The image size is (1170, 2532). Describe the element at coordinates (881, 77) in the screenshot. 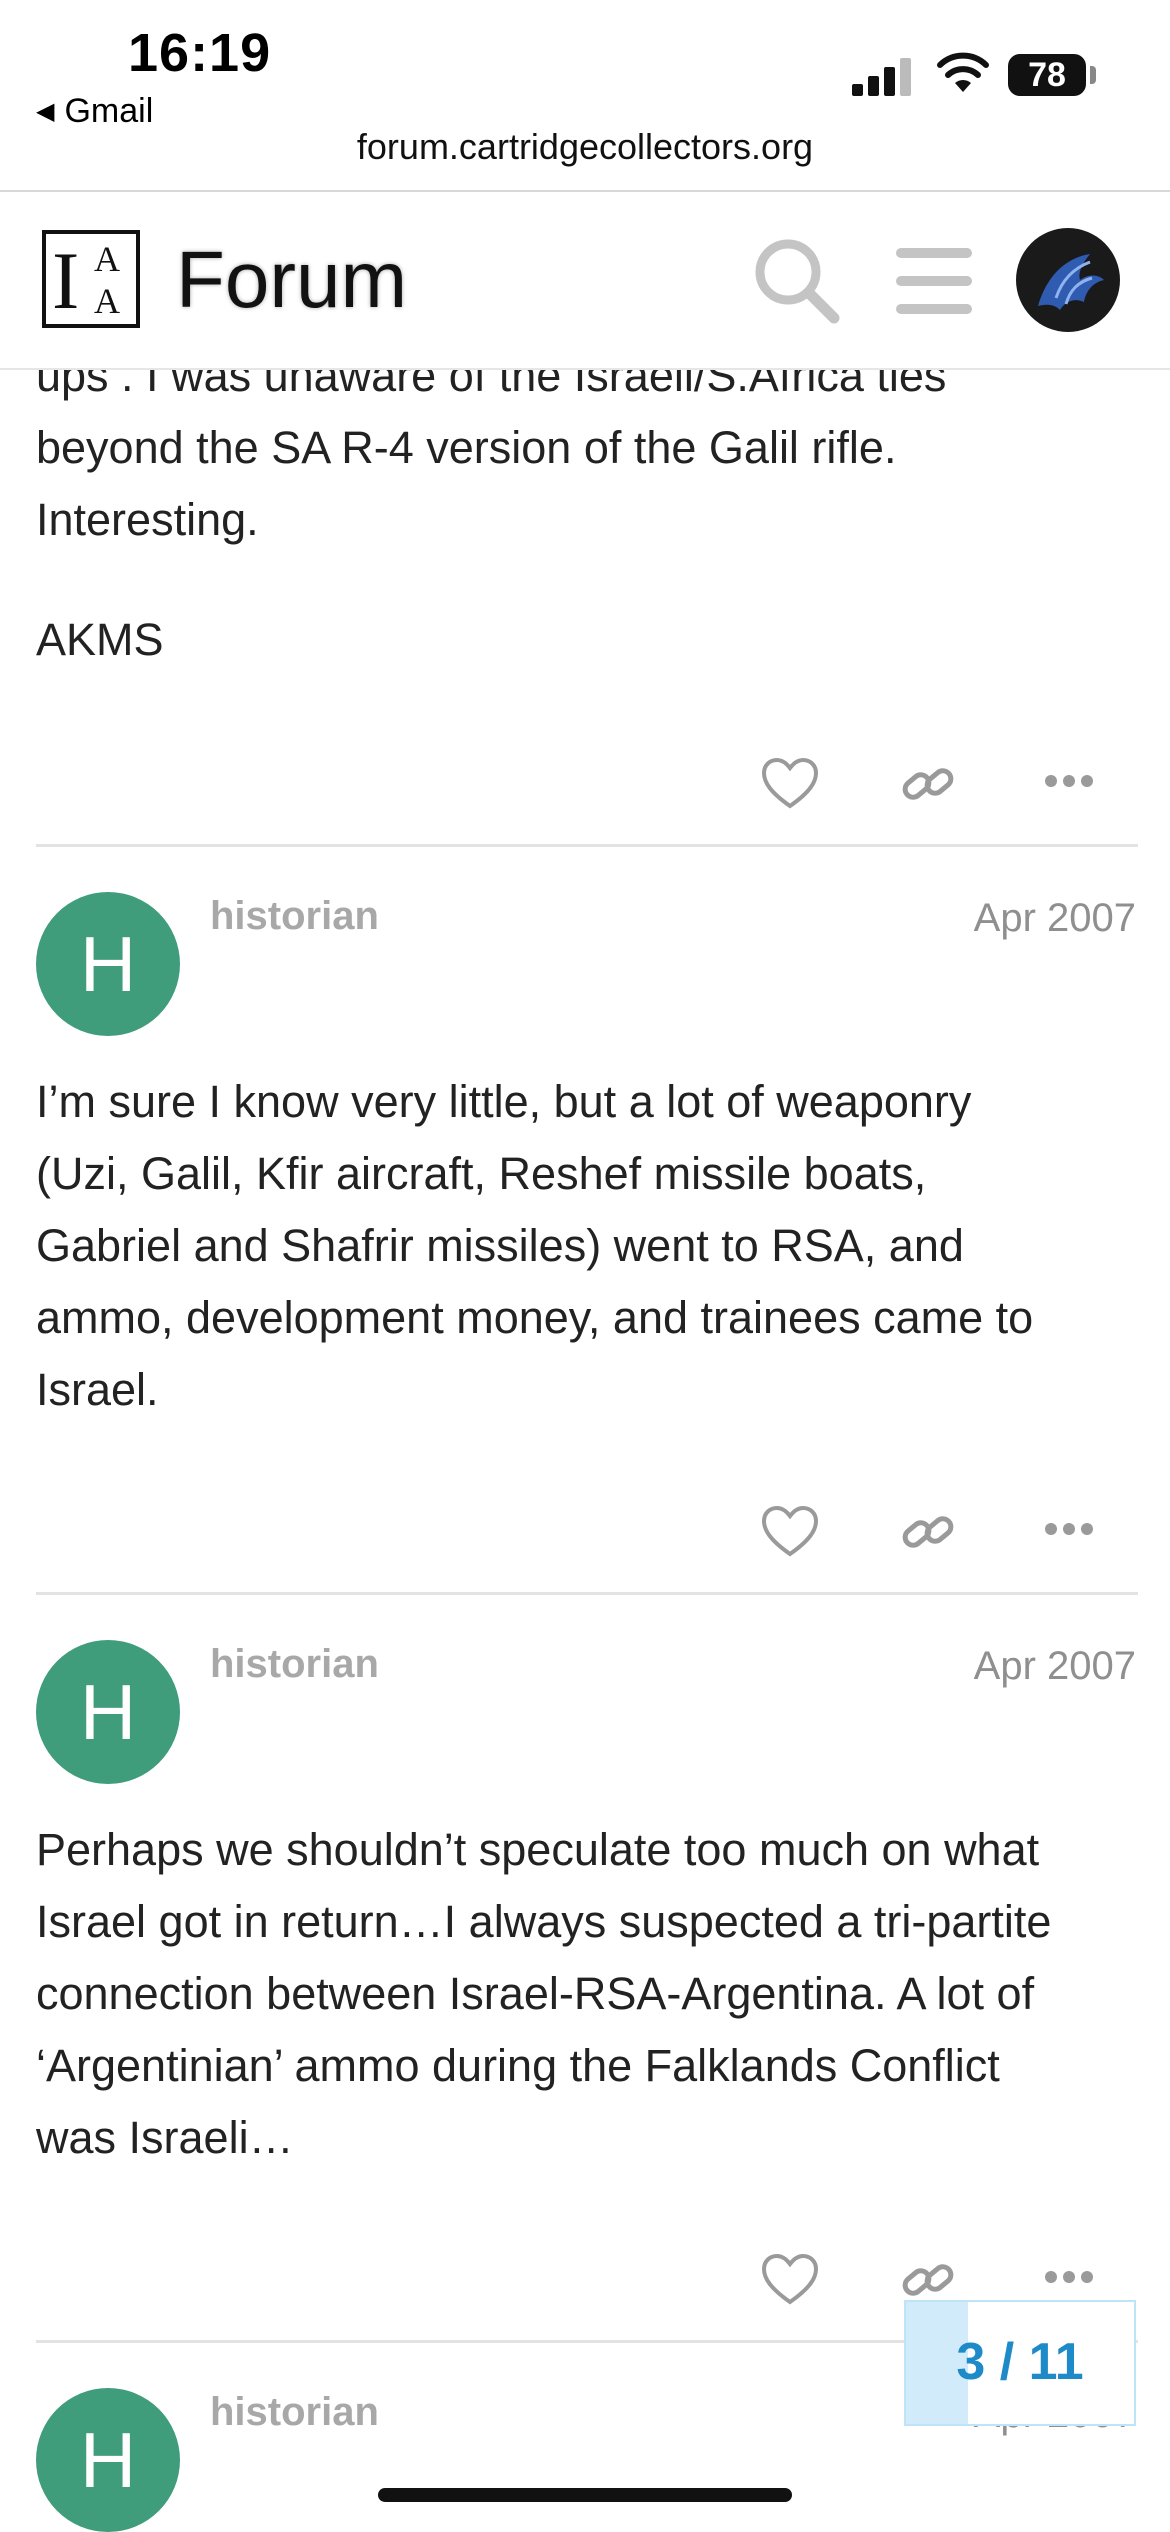

I see `cellular-signal-icon` at that location.